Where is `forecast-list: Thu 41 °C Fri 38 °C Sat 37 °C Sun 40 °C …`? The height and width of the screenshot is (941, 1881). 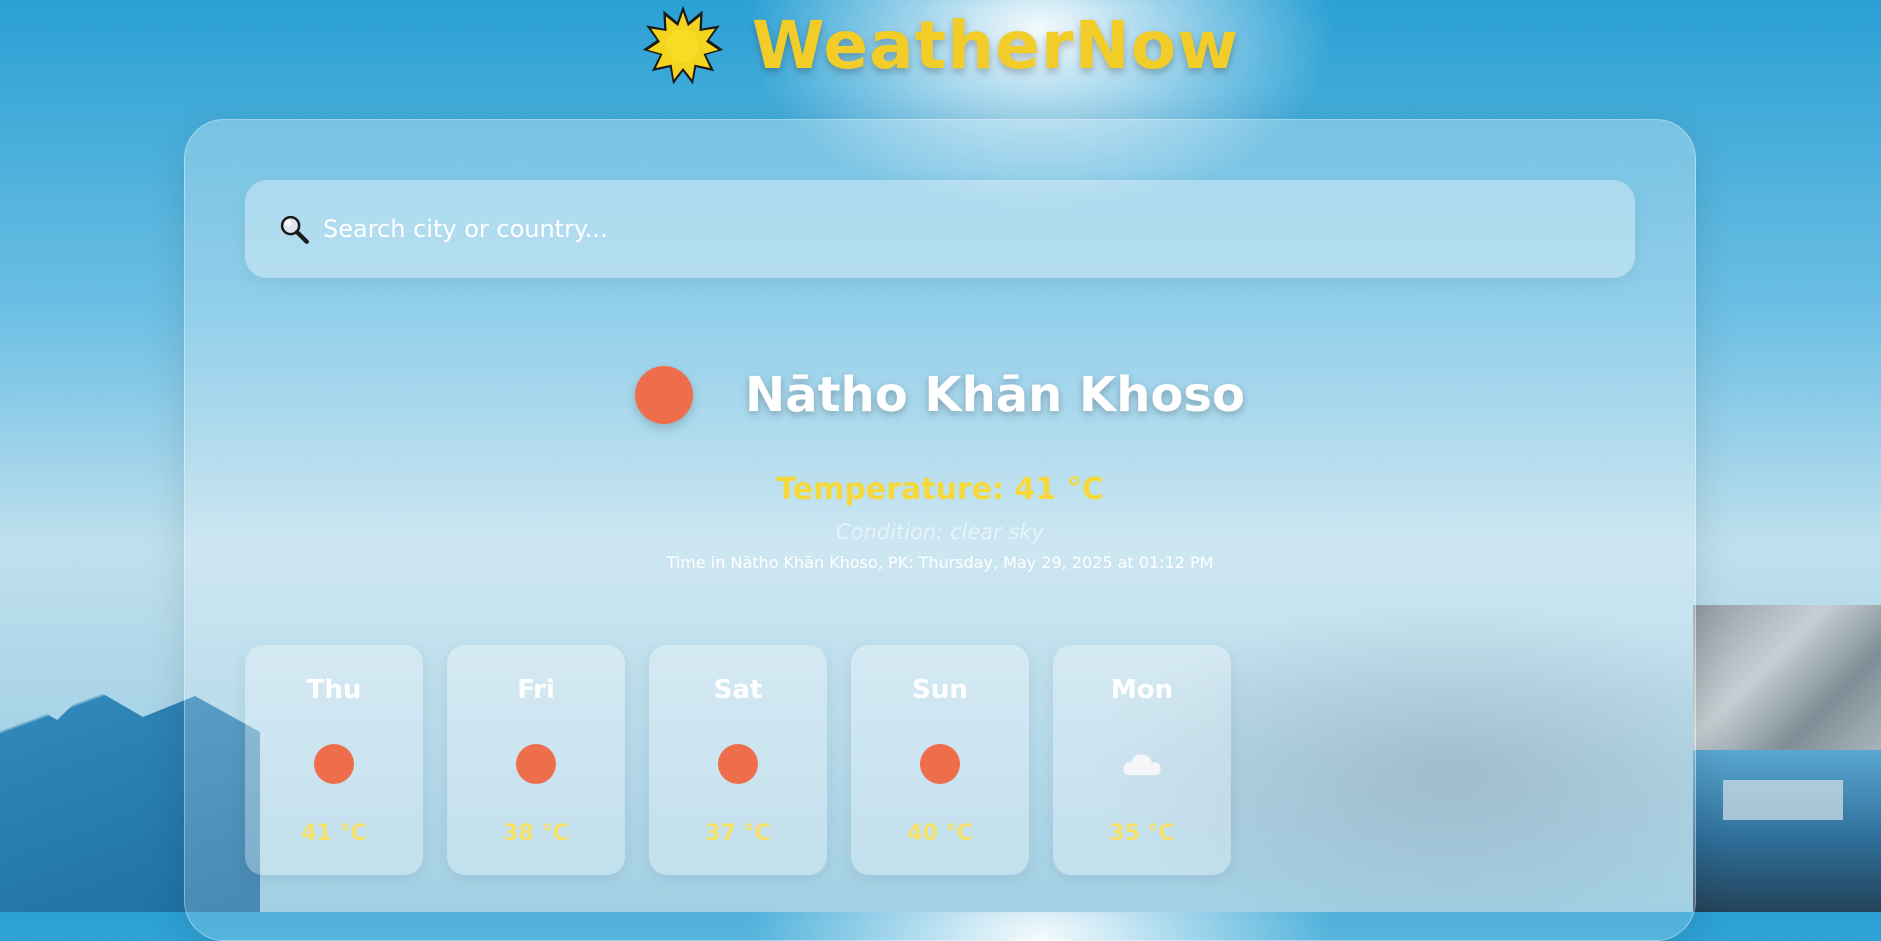
forecast-list: Thu 41 °C Fri 38 °C Sat 37 °C Sun 40 °C … is located at coordinates (738, 760).